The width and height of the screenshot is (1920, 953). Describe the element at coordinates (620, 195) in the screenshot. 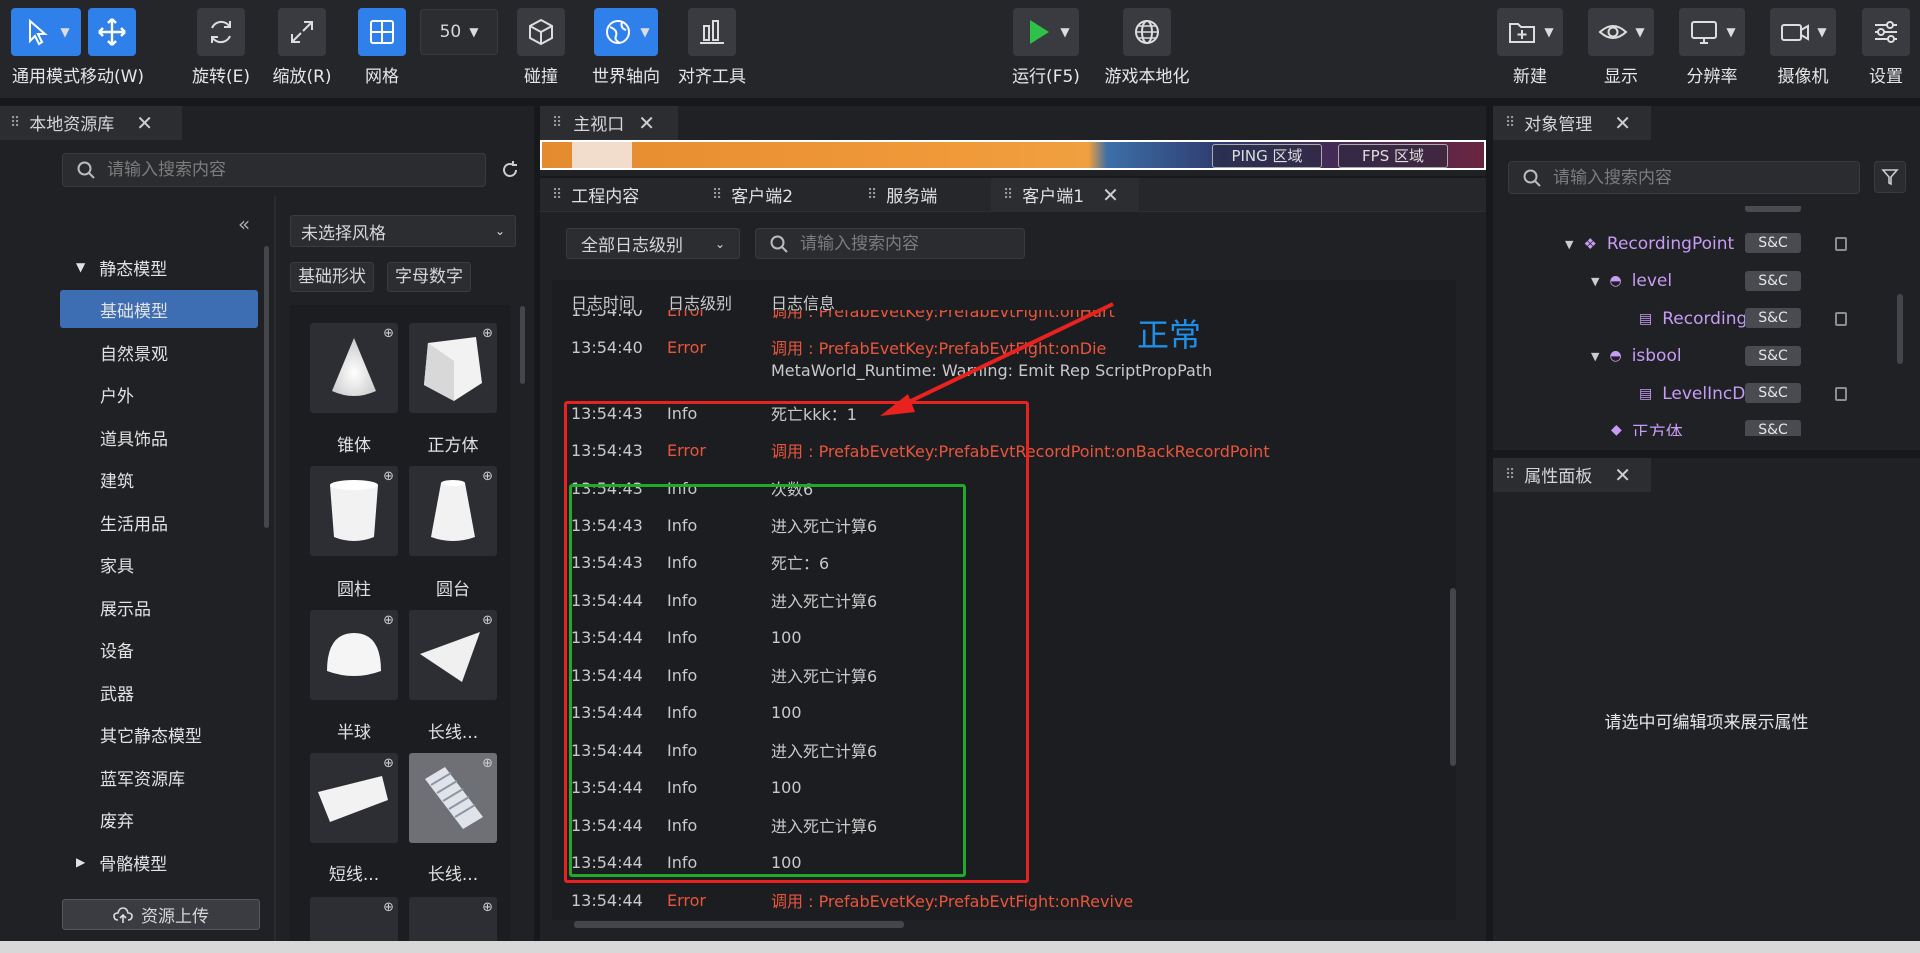

I see `tab-project: ⠿ 工程内容` at that location.